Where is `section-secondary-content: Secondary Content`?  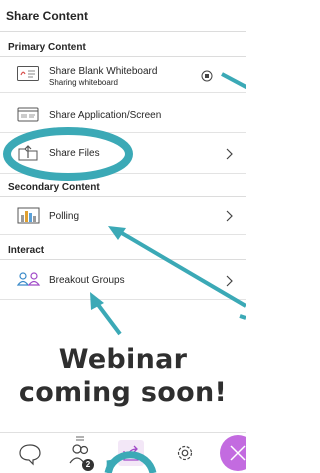 section-secondary-content: Secondary Content is located at coordinates (123, 188).